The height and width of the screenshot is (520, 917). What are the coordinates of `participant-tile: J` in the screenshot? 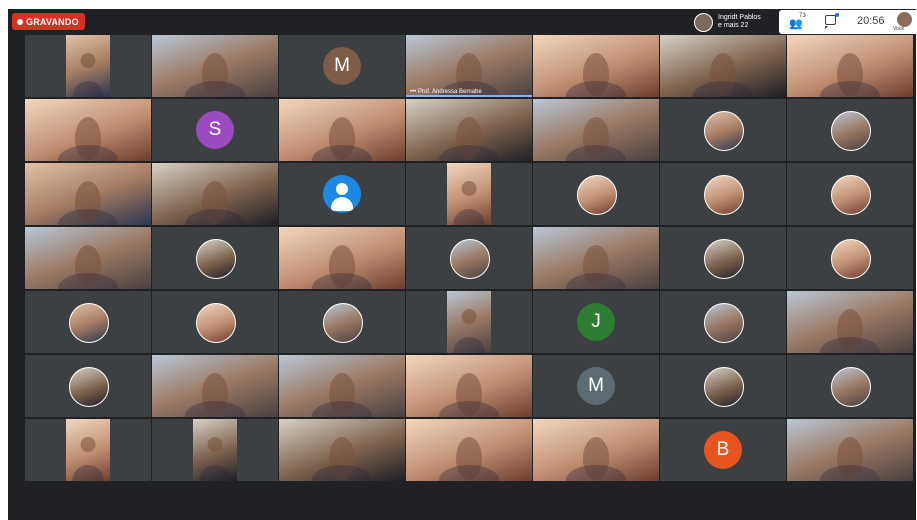 It's located at (596, 322).